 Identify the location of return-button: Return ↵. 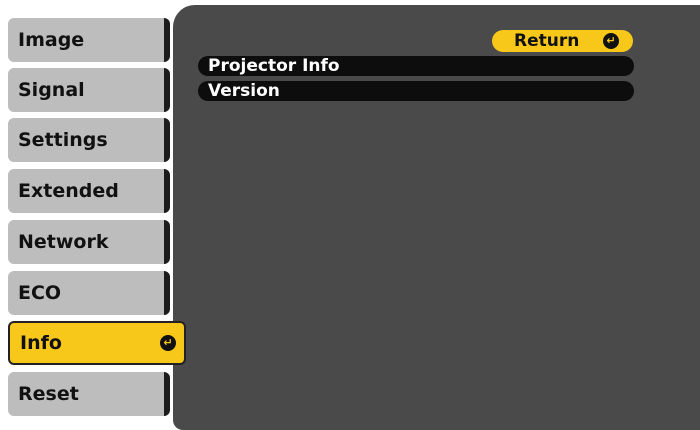
(562, 41).